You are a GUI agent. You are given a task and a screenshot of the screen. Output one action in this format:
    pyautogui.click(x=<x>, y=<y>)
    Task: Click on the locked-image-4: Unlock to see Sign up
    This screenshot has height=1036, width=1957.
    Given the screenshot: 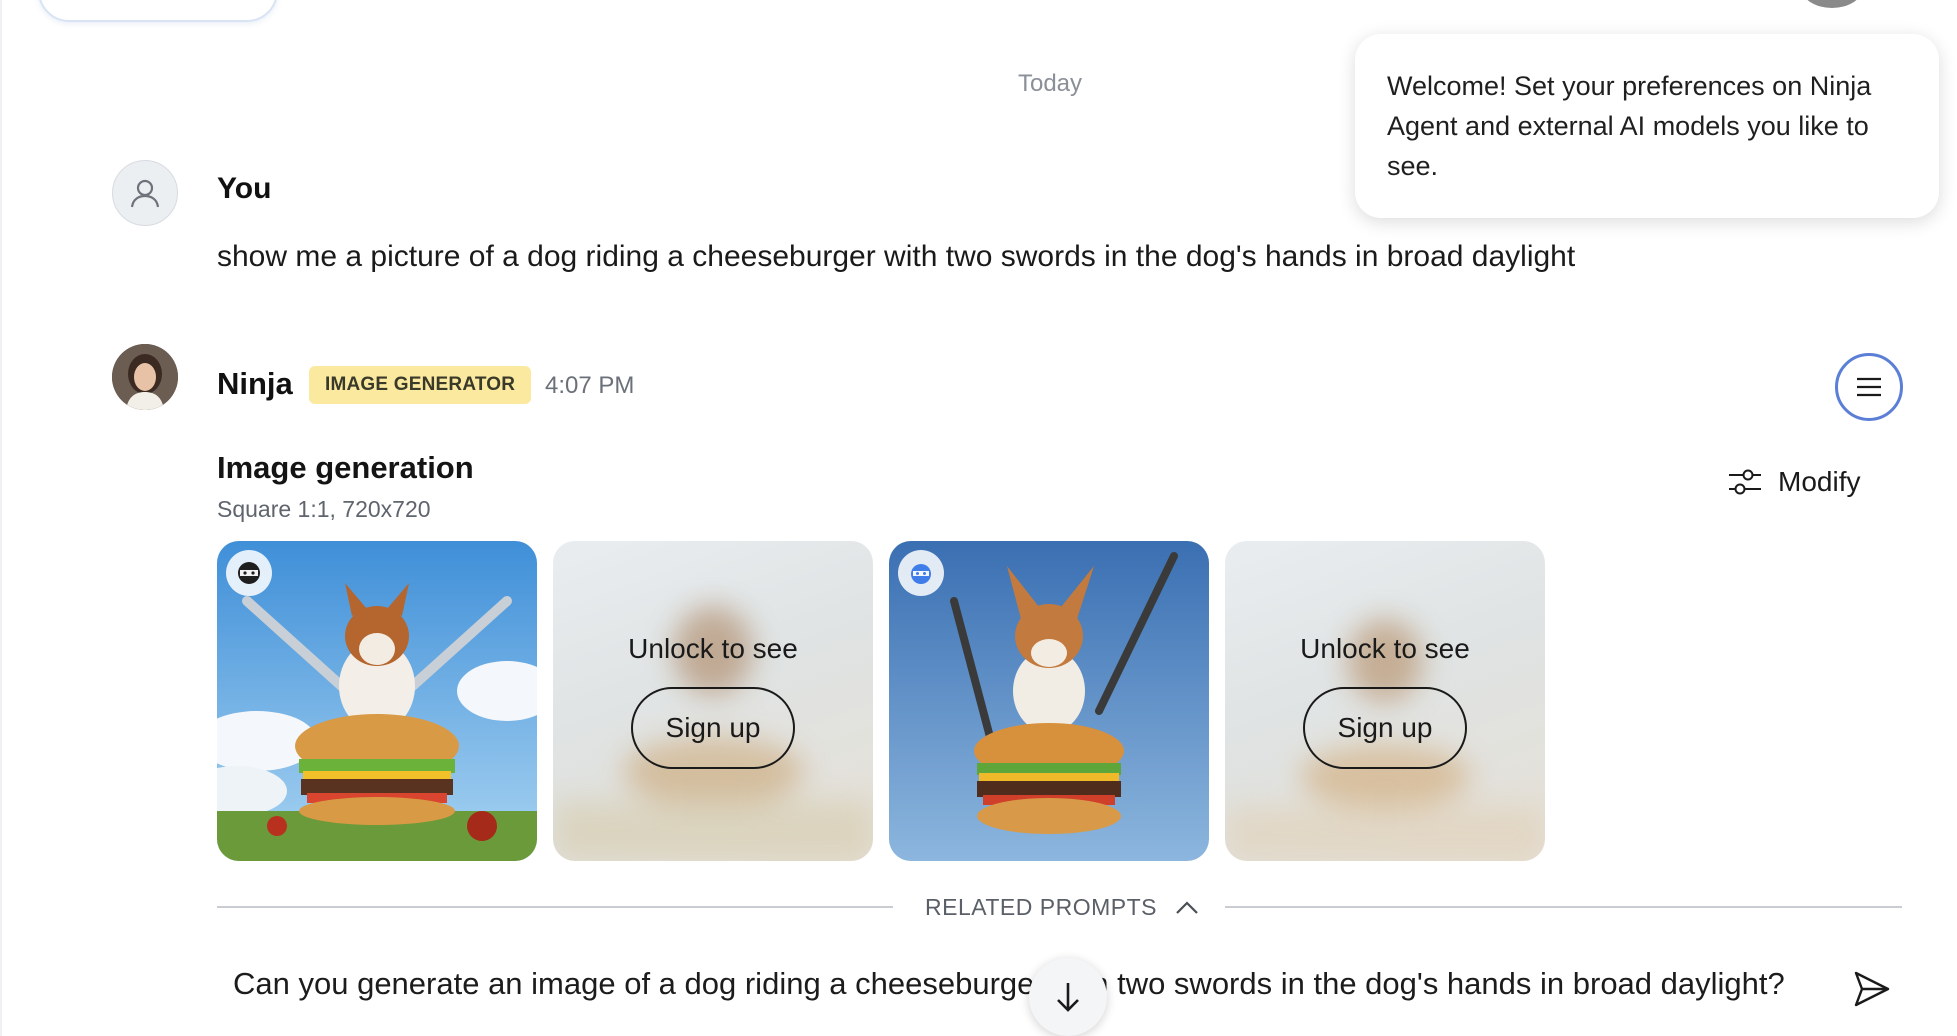 What is the action you would take?
    pyautogui.click(x=1385, y=701)
    